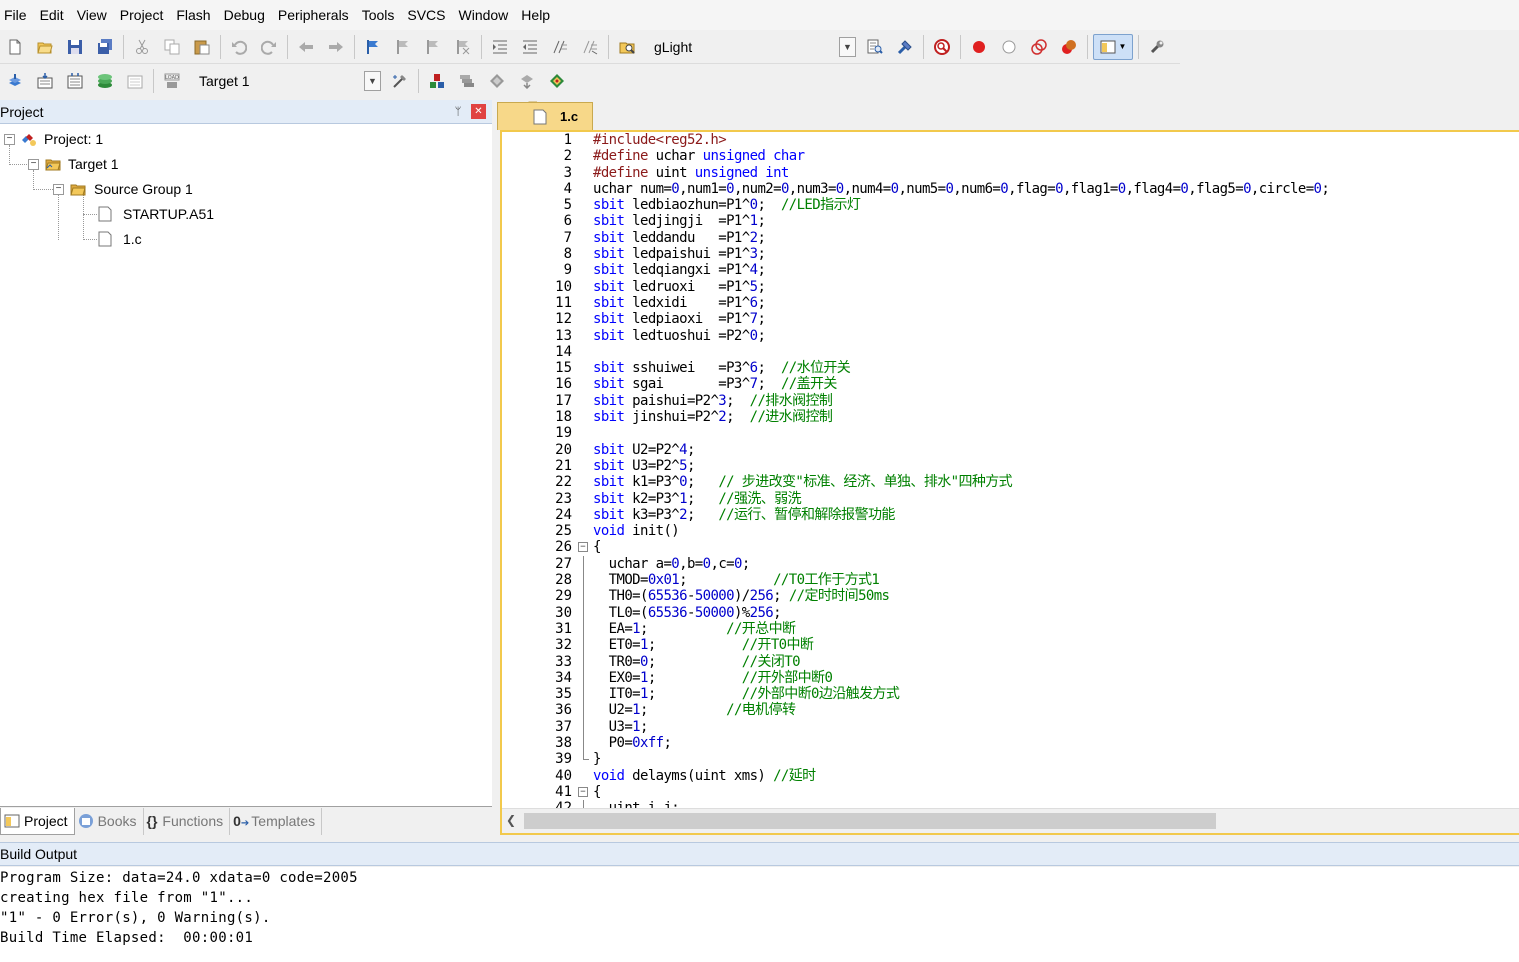 The height and width of the screenshot is (962, 1519). Describe the element at coordinates (202, 47) in the screenshot. I see `paste-icon` at that location.